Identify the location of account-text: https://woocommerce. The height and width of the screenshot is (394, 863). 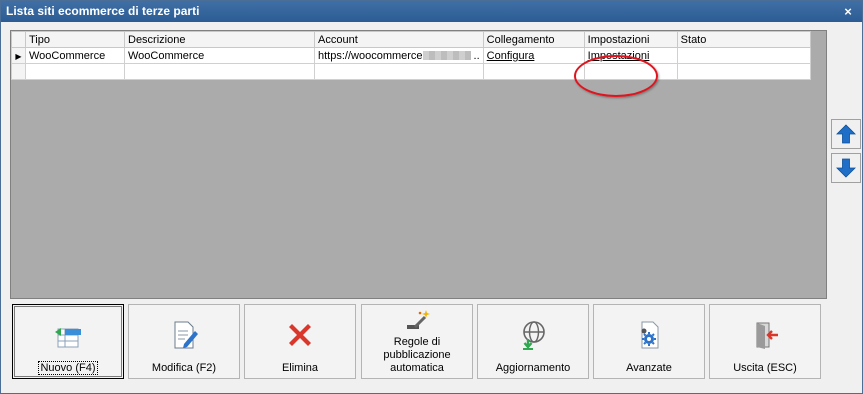
(370, 55).